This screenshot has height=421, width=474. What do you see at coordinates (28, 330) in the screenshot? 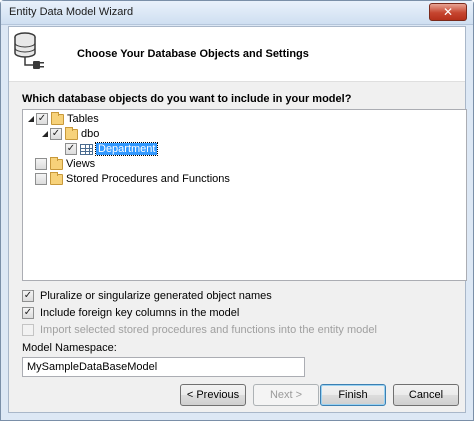
I see `import-procs-checkbox` at bounding box center [28, 330].